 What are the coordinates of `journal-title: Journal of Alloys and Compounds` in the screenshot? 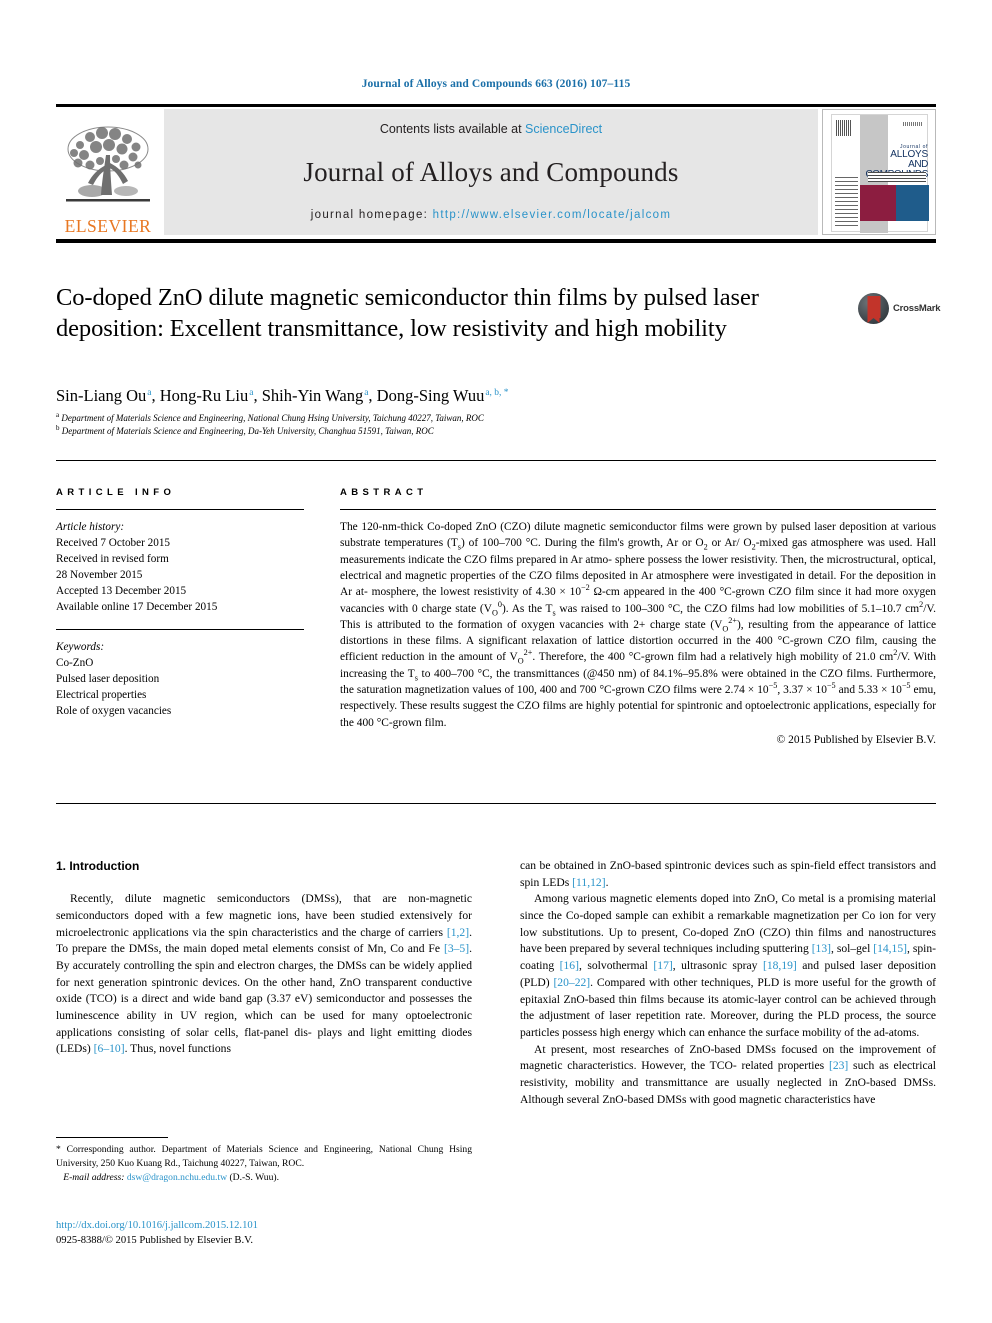 It's located at (491, 172).